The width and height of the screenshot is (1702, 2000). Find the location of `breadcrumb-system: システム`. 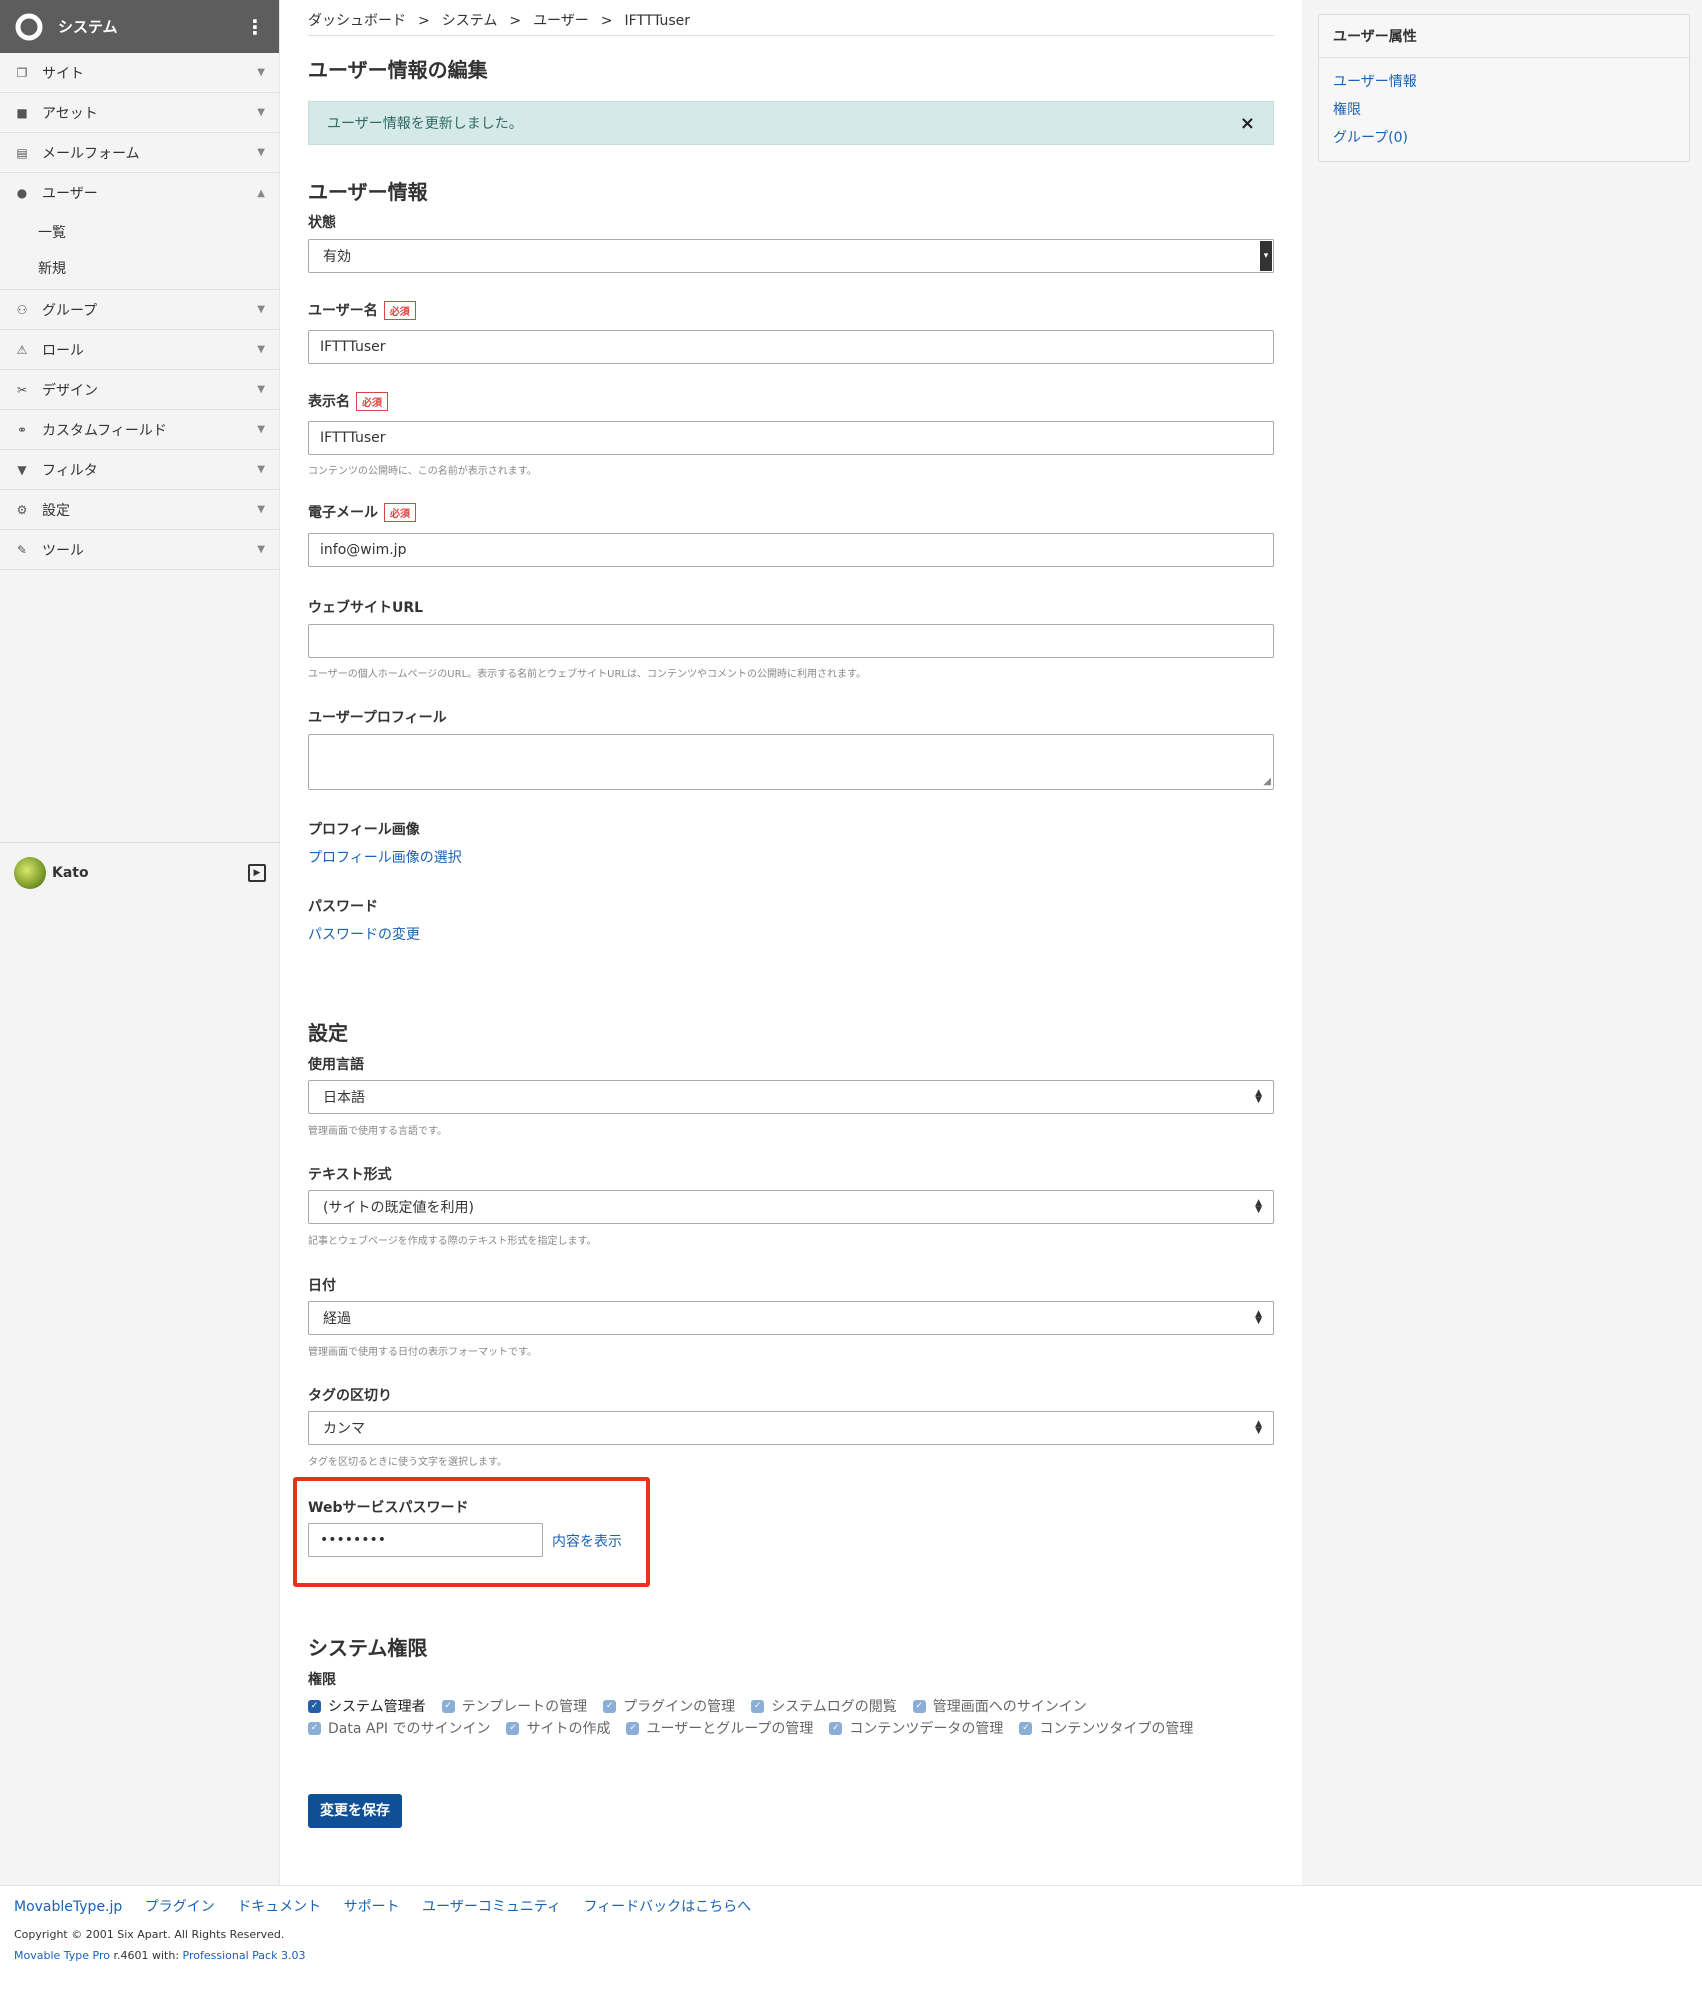

breadcrumb-system: システム is located at coordinates (470, 21).